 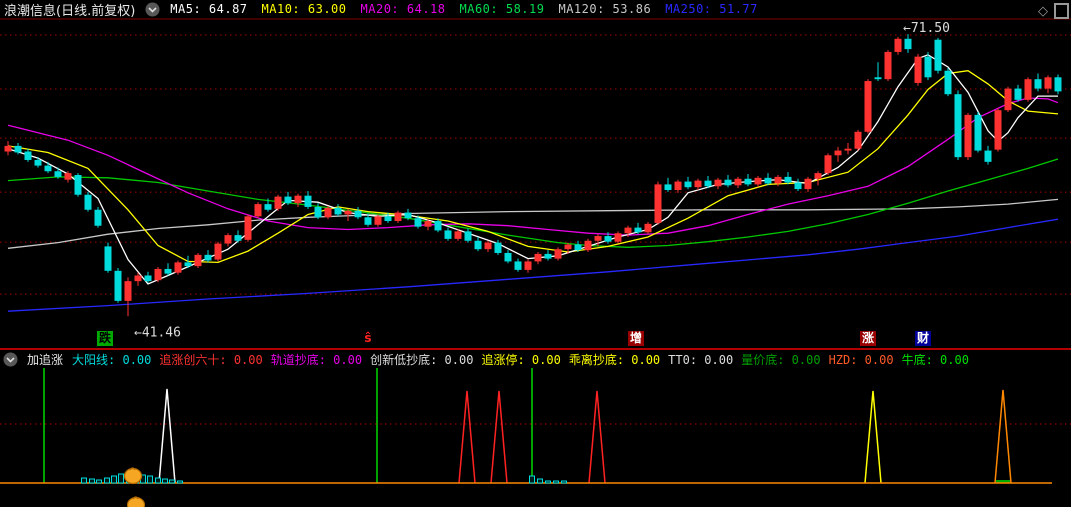 I want to click on indicator-field: 牛底: 0.00, so click(x=935, y=359).